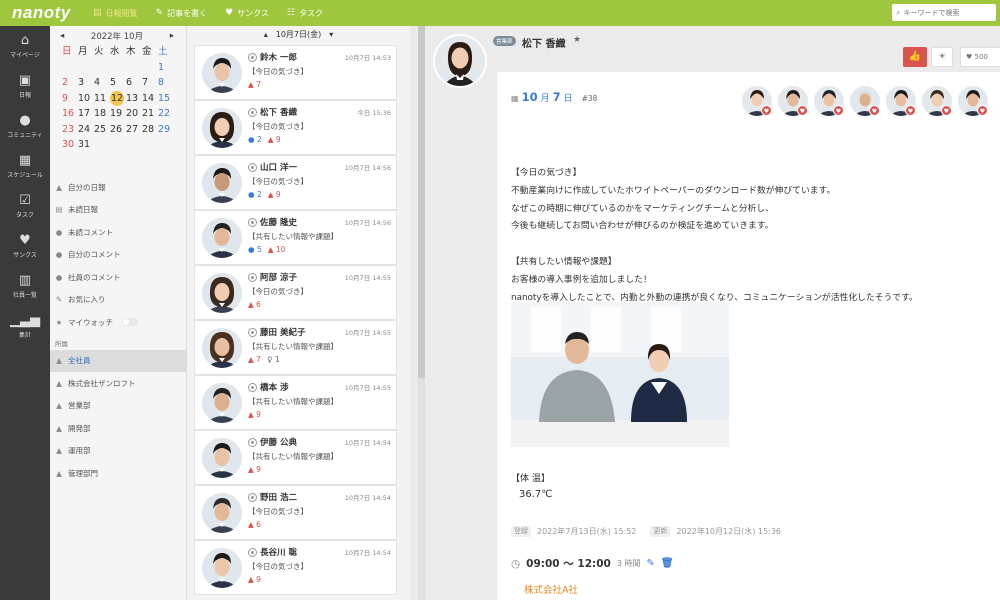 Image resolution: width=1000 pixels, height=600 pixels. What do you see at coordinates (90, 322) in the screenshot?
I see `menu-label: マイウォッチ` at bounding box center [90, 322].